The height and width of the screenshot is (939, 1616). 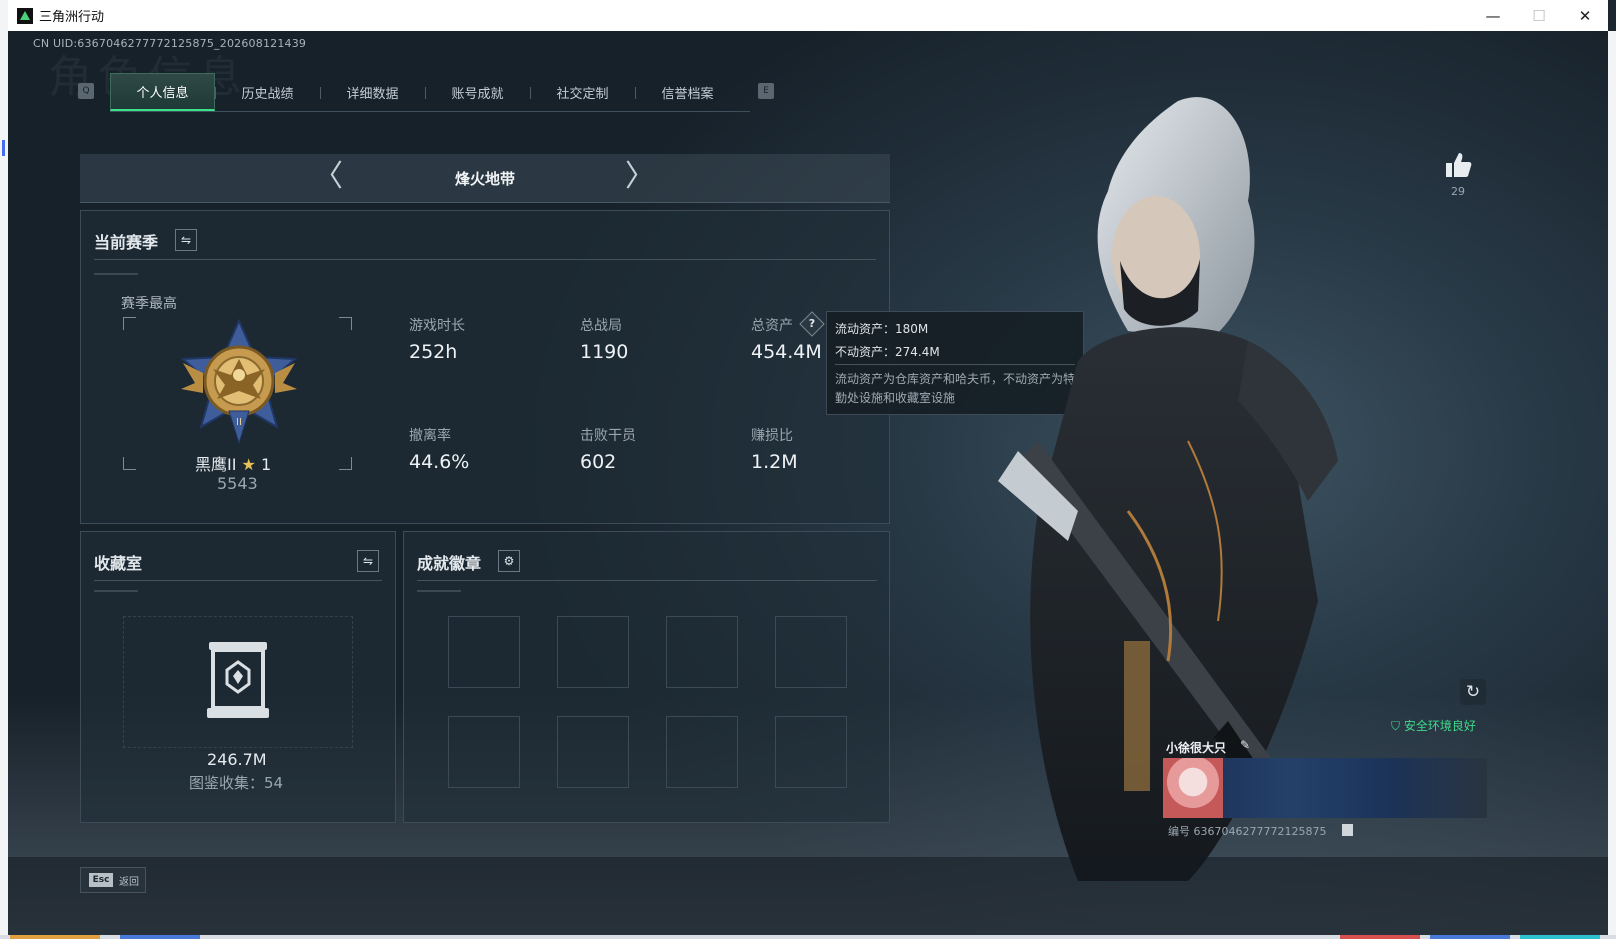 What do you see at coordinates (238, 680) in the screenshot?
I see `display-case-icon` at bounding box center [238, 680].